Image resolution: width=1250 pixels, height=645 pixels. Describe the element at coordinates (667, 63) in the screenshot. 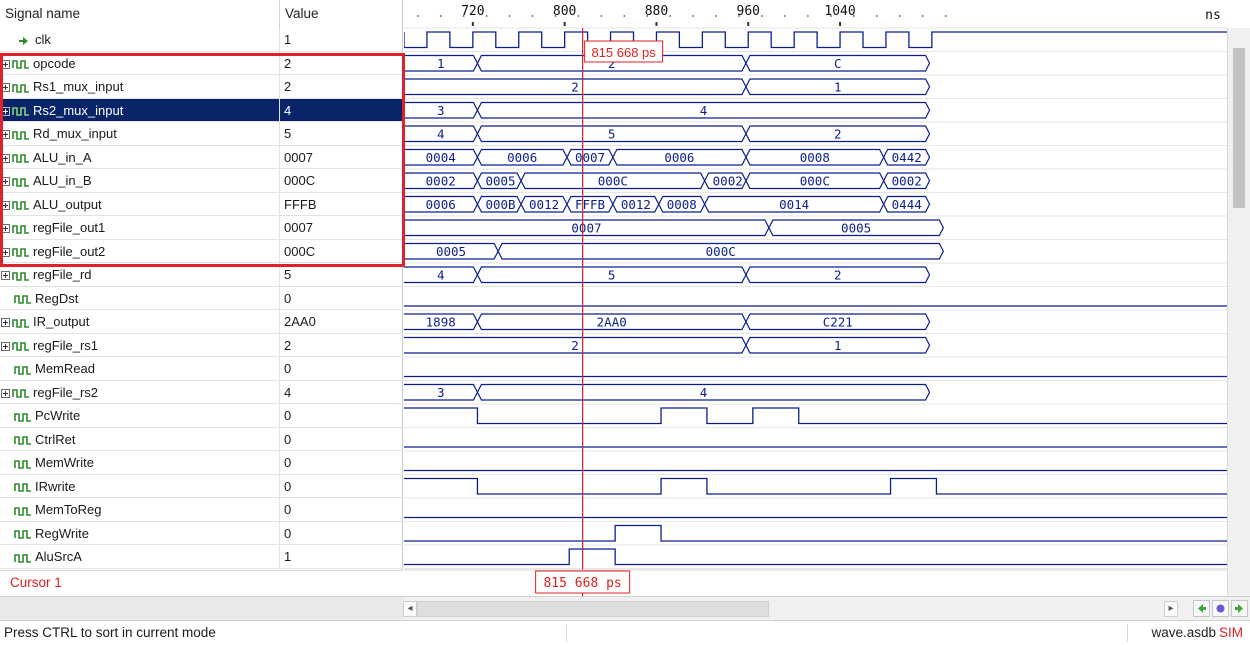

I see `wave-opcode: 12C` at that location.